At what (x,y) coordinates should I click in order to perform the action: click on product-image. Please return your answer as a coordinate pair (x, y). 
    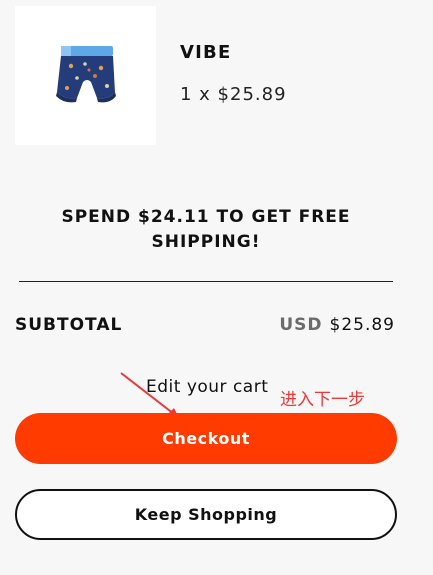
    Looking at the image, I should click on (85, 75).